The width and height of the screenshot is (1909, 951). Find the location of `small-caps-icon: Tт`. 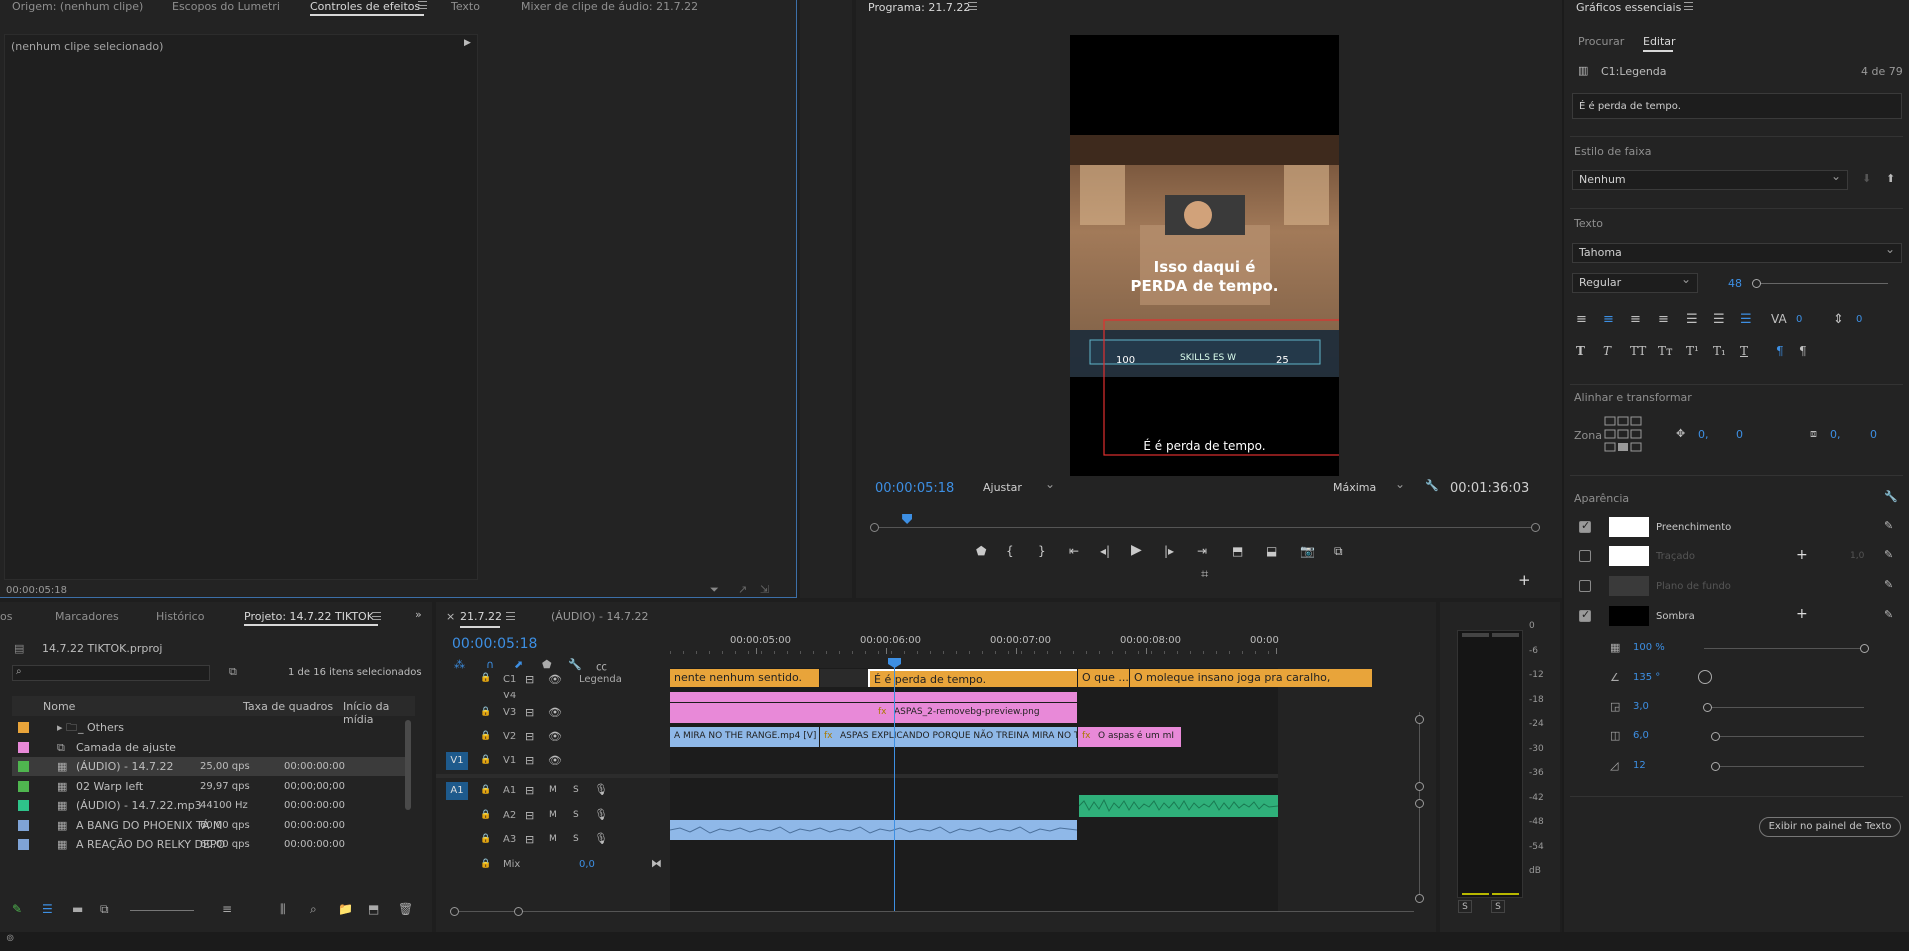

small-caps-icon: Tт is located at coordinates (1665, 351).